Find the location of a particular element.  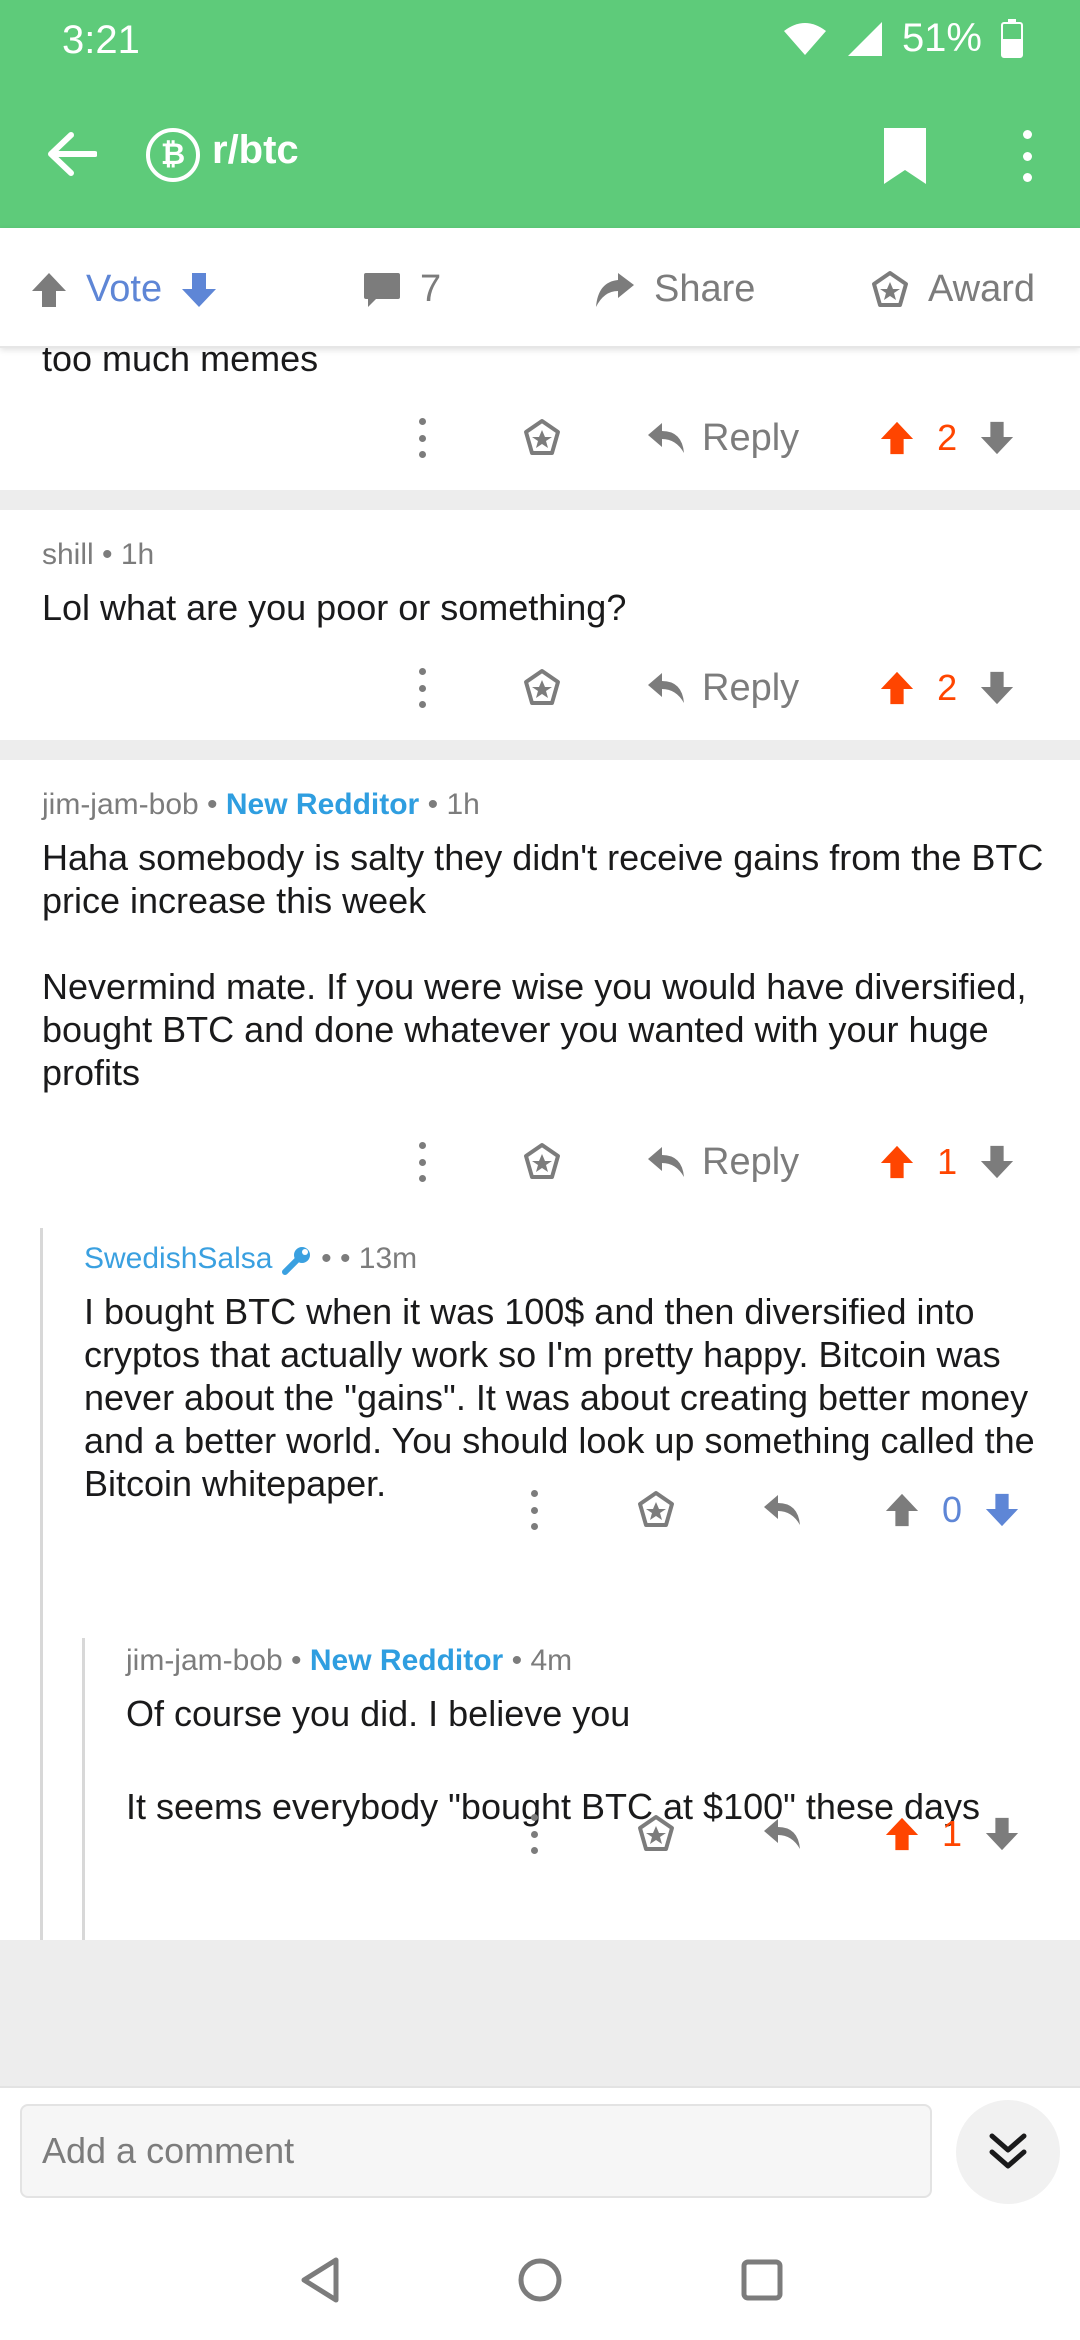

bookmark-button is located at coordinates (905, 156).